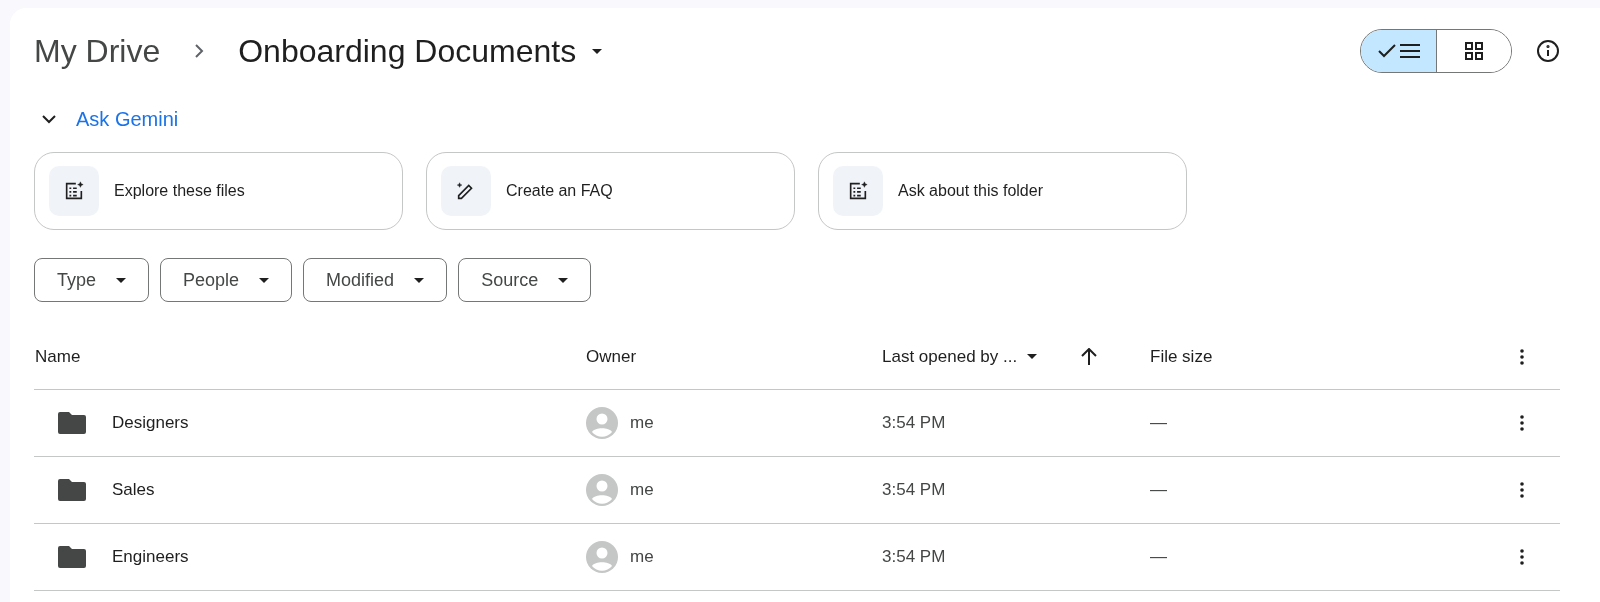  Describe the element at coordinates (226, 280) in the screenshot. I see `filter-chip: People` at that location.